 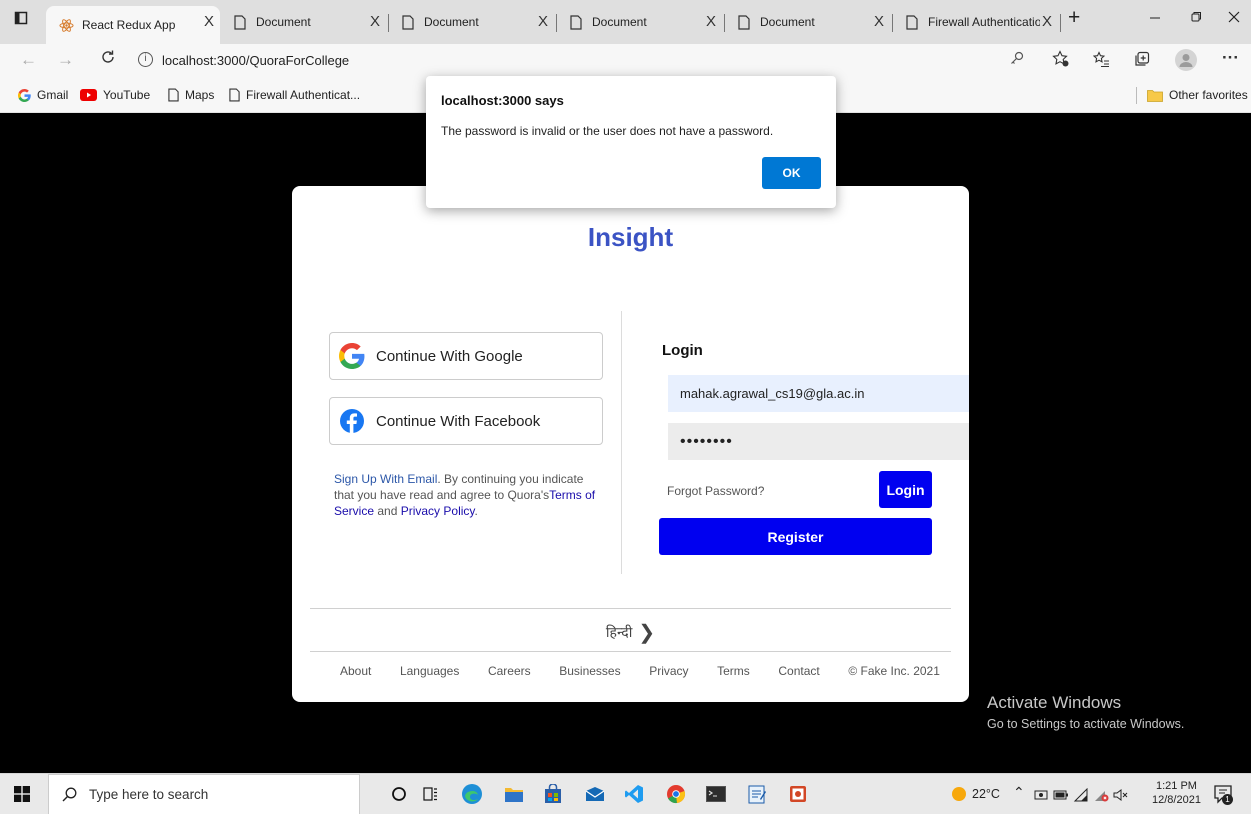 I want to click on volume-muted-icon, so click(x=1121, y=795).